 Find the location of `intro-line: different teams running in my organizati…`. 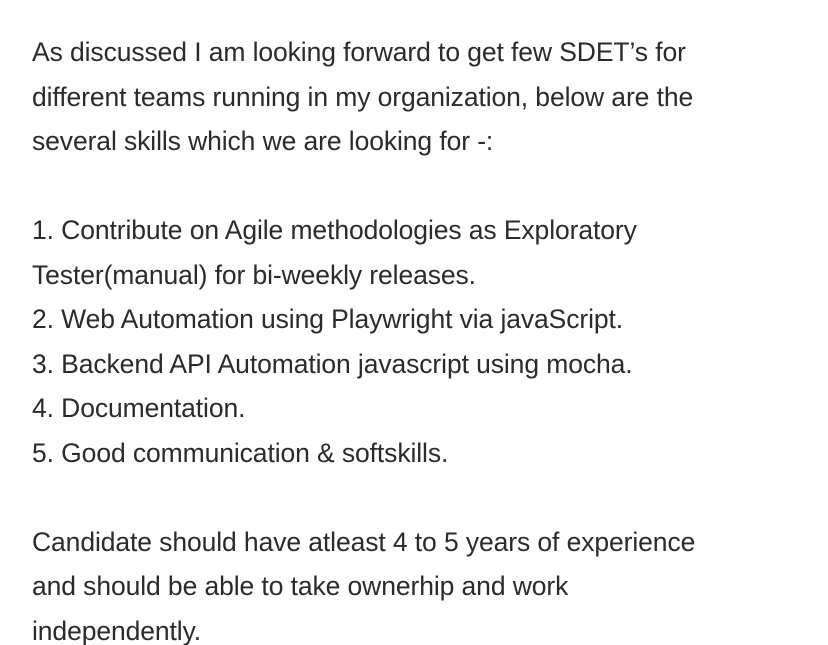

intro-line: different teams running in my organizati… is located at coordinates (363, 96).